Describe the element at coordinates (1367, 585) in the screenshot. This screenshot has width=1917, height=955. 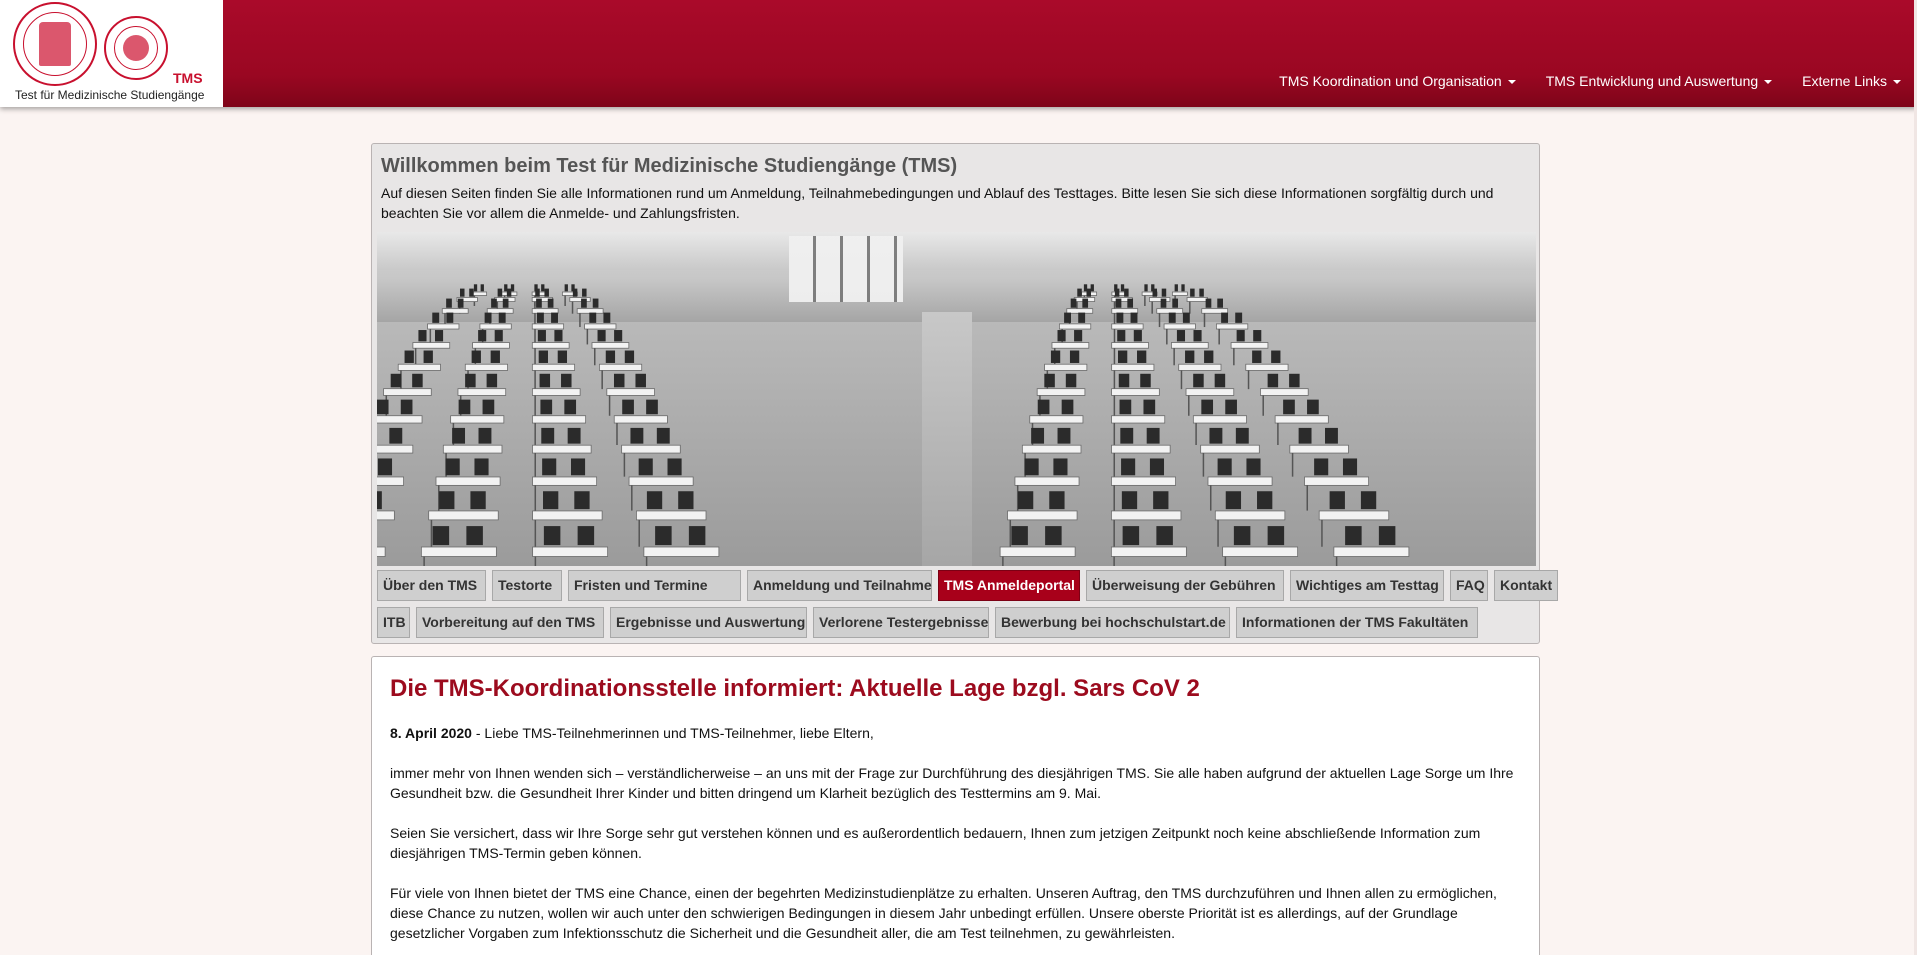
I see `tab-wichtiges-am-testtag: Wichtiges am Testtag` at that location.